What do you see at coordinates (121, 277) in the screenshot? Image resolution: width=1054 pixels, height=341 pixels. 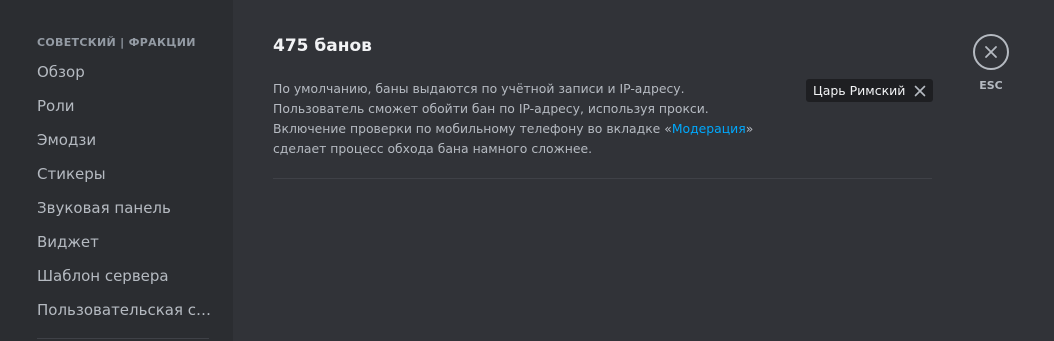 I see `sidebar-item-server-template: Шаблон сервера` at bounding box center [121, 277].